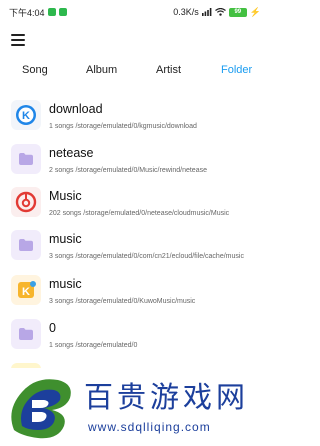  I want to click on watermark-logo-icon, so click(41, 409).